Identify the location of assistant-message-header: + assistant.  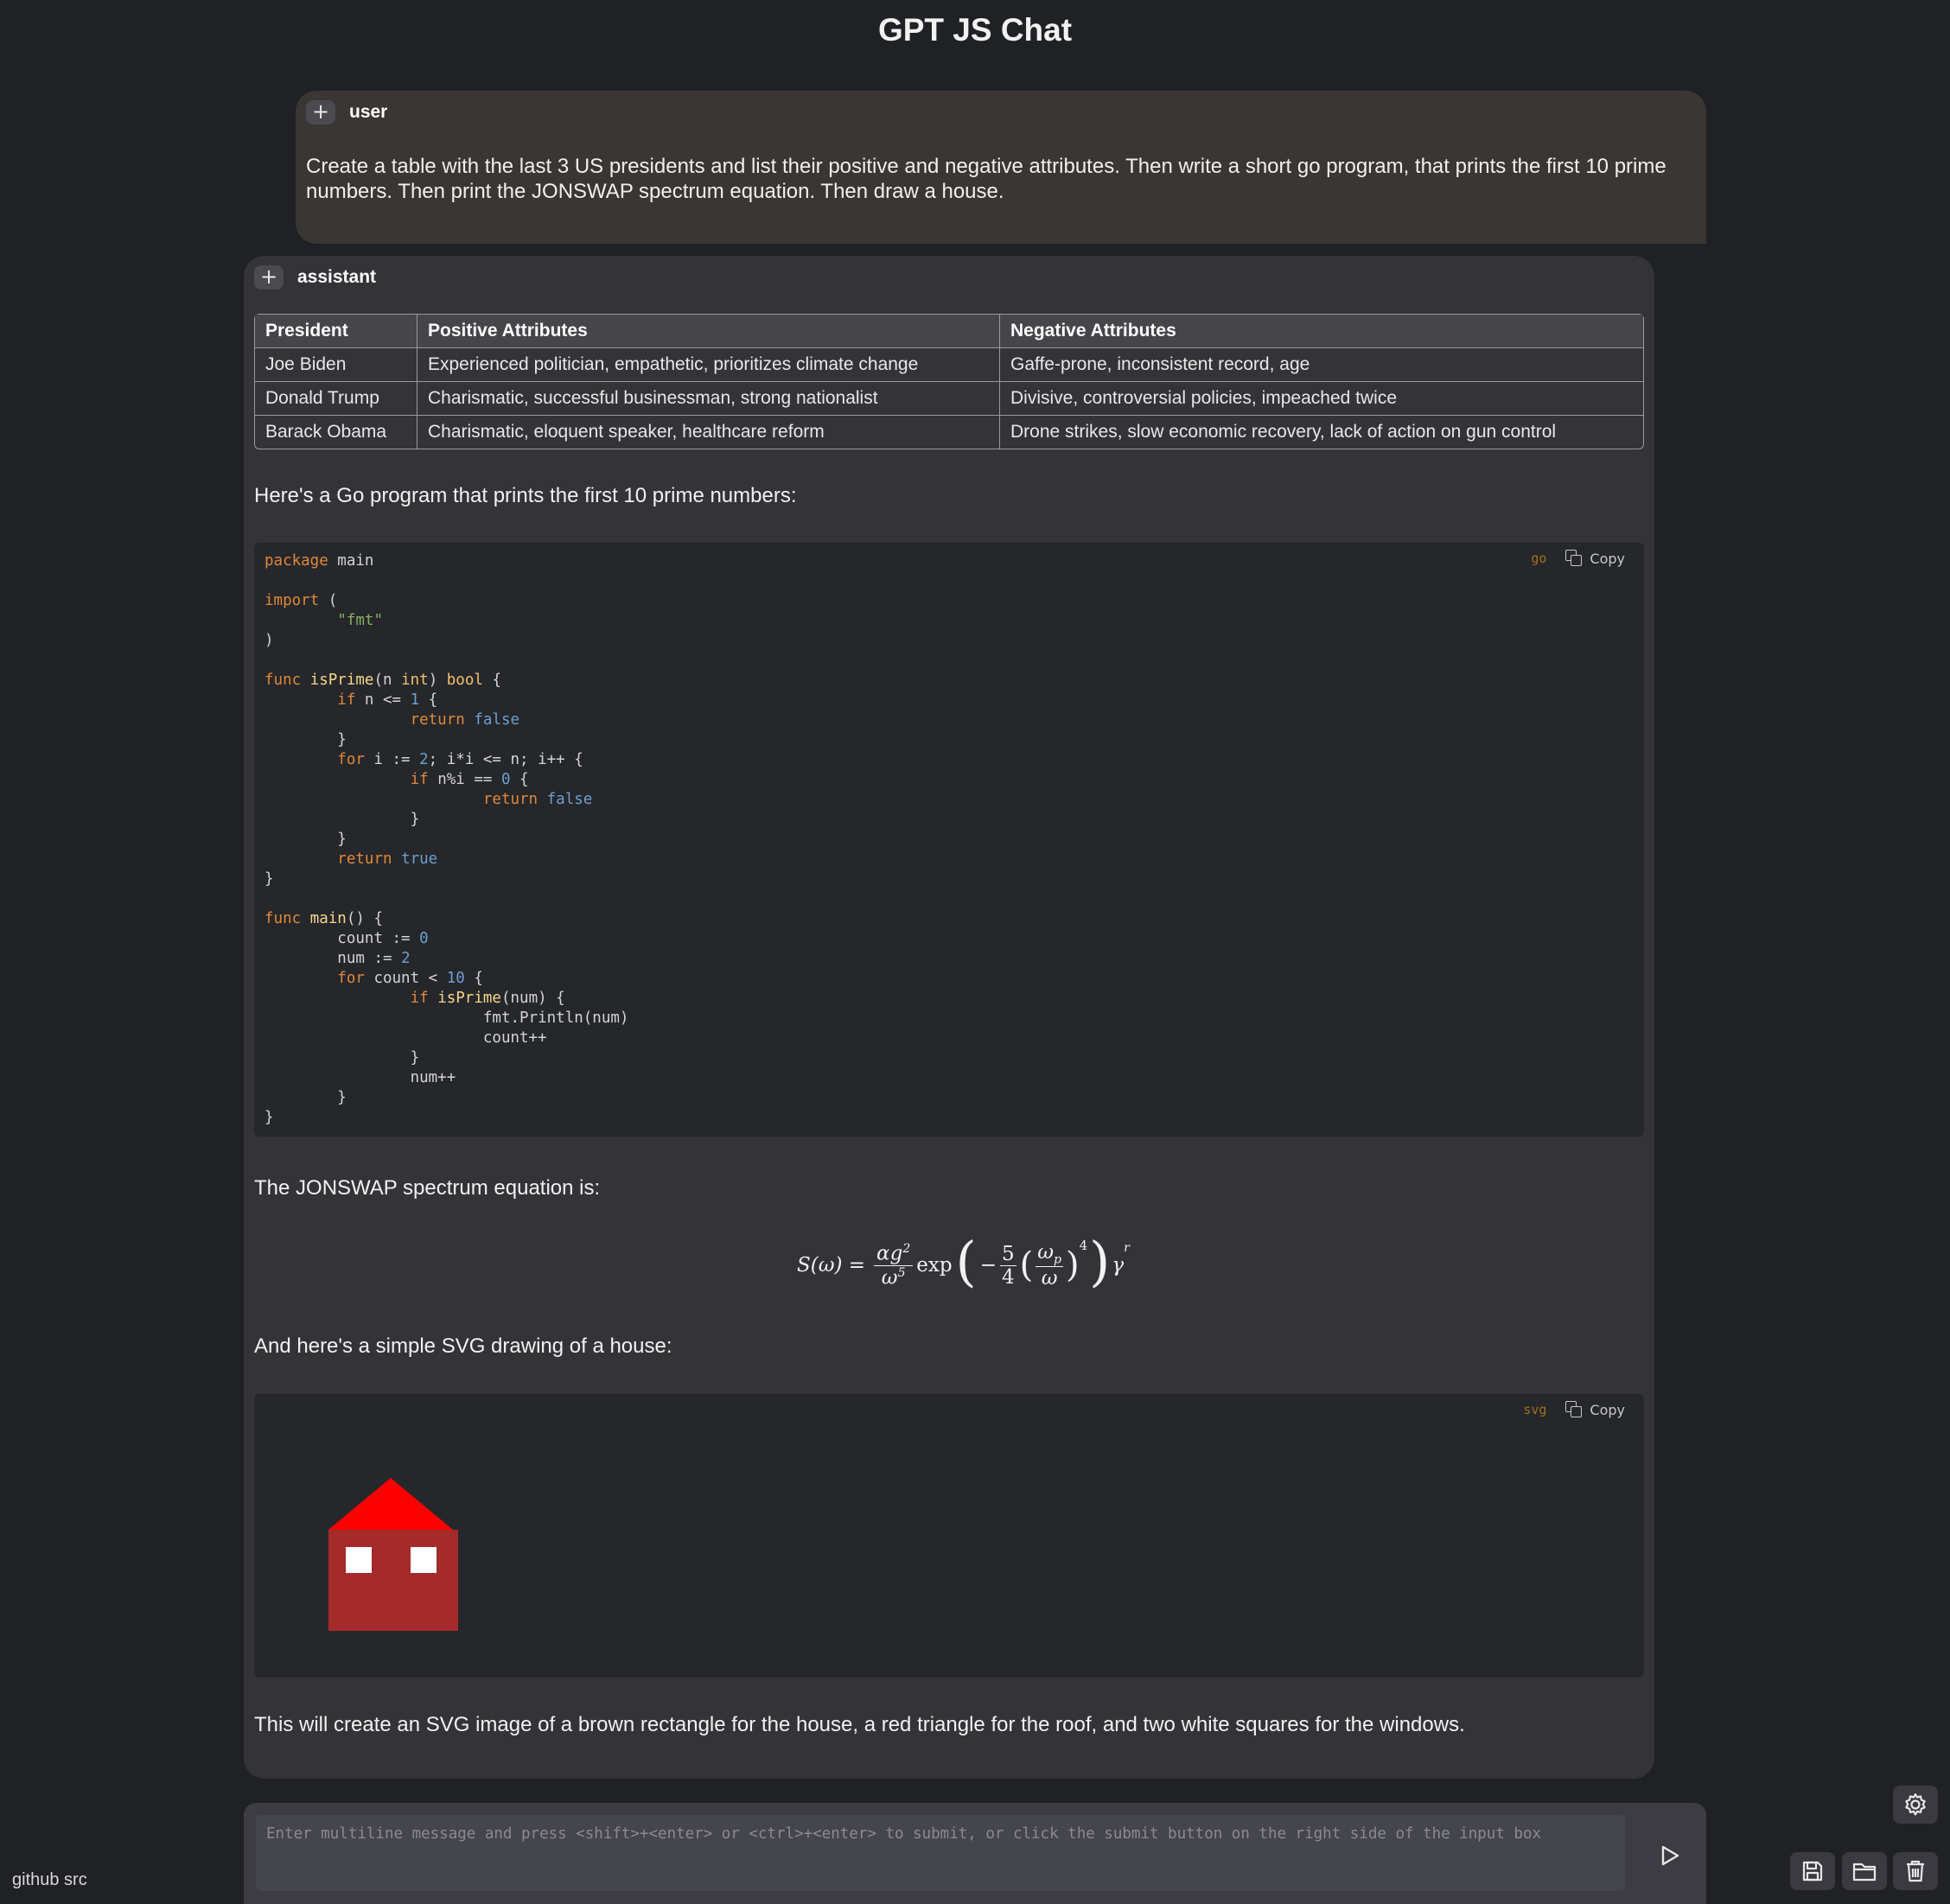
(315, 278).